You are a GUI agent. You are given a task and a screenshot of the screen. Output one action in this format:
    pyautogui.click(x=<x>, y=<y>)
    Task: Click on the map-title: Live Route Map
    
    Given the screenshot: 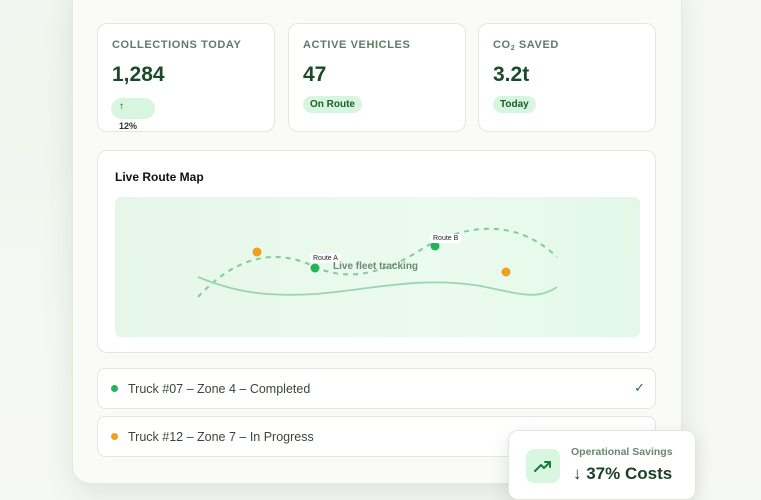 What is the action you would take?
    pyautogui.click(x=159, y=177)
    